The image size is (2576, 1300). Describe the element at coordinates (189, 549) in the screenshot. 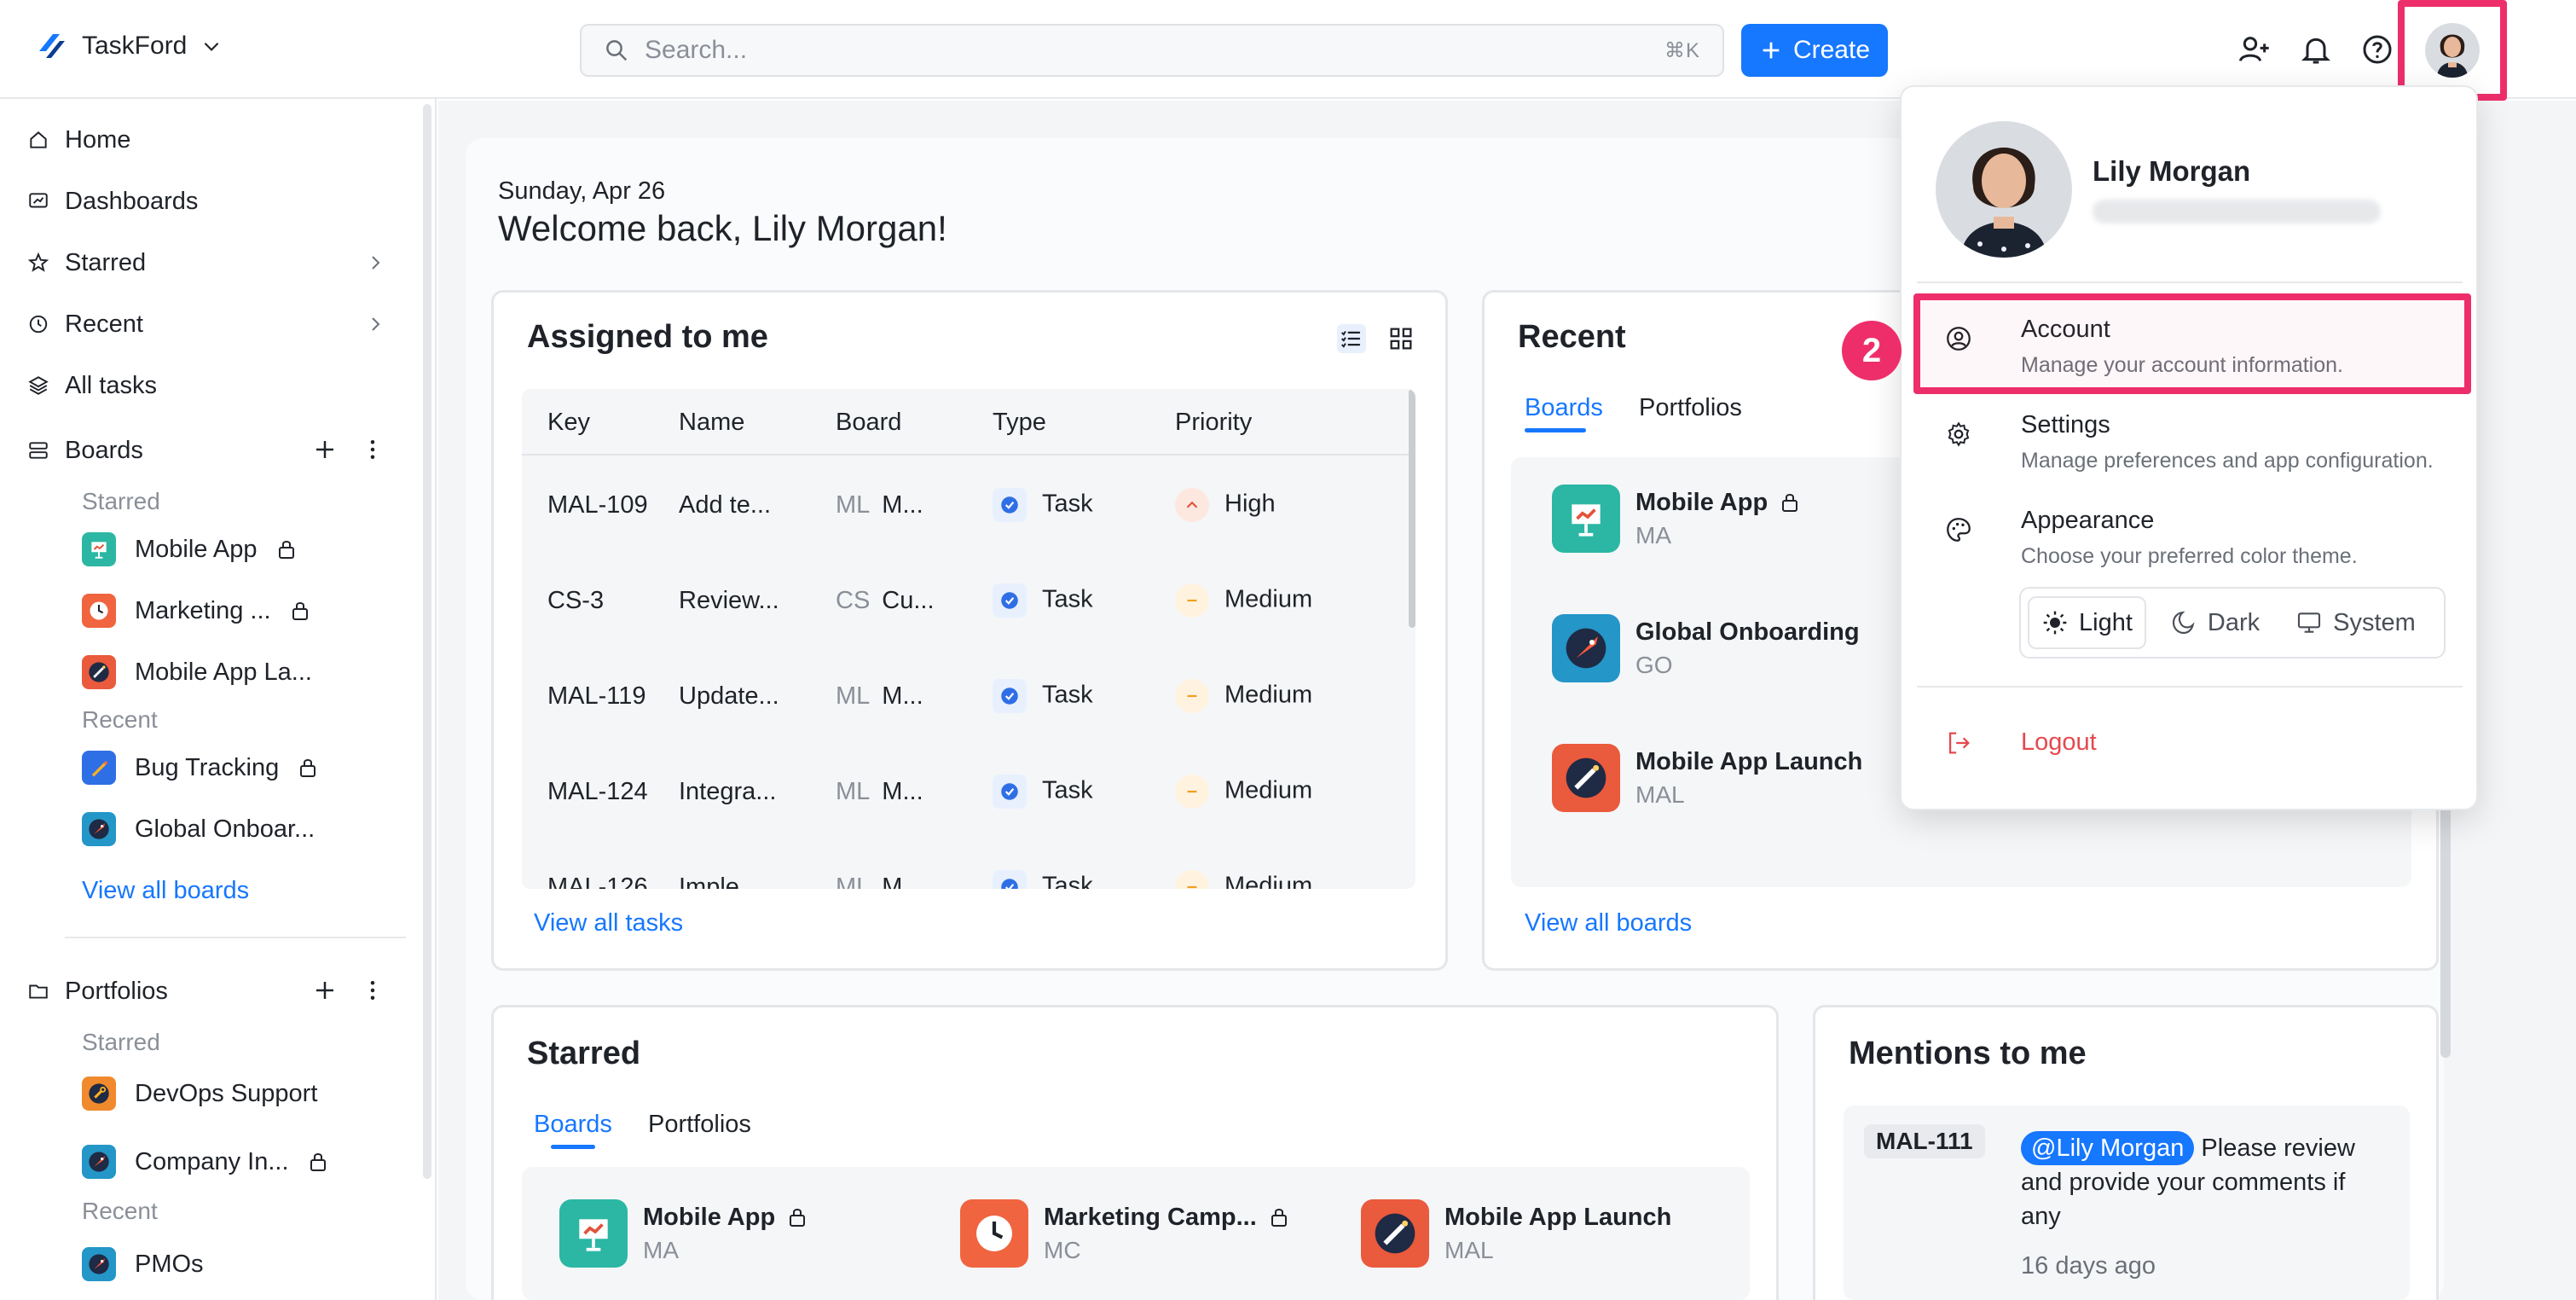

I see `sidebar-board-mobile-app: Mobile App` at that location.